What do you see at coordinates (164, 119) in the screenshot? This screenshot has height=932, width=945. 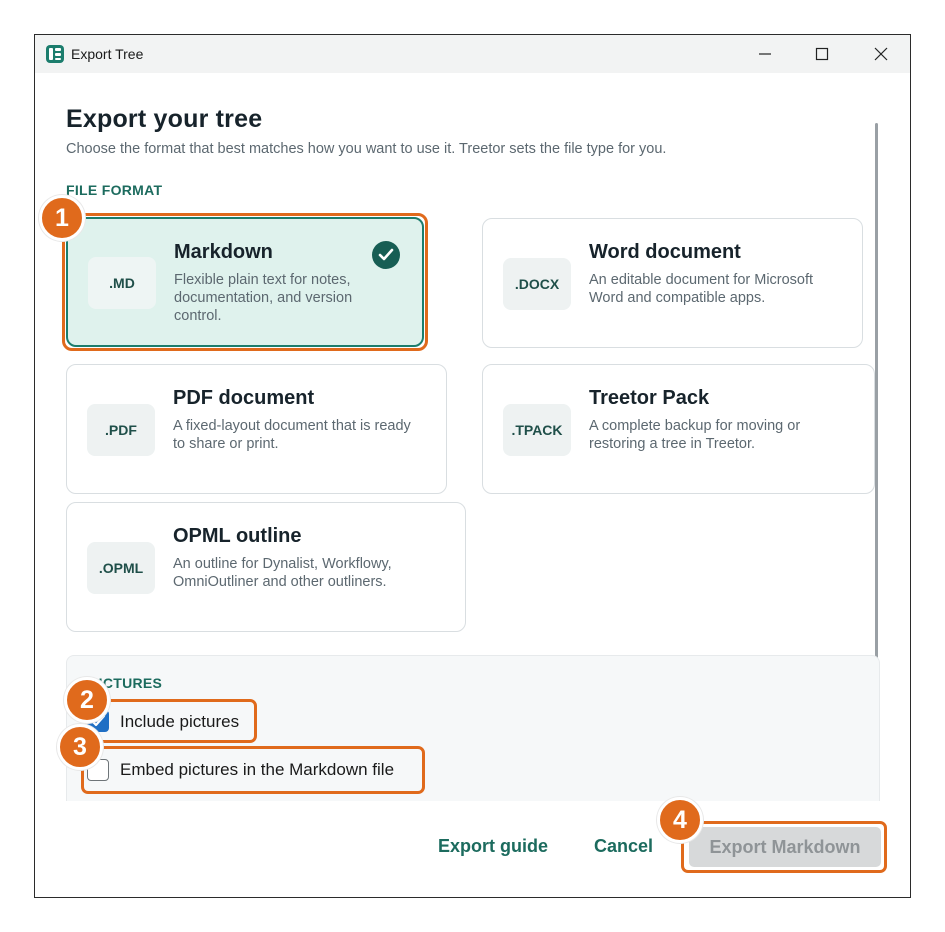 I see `page-title: Export your tree` at bounding box center [164, 119].